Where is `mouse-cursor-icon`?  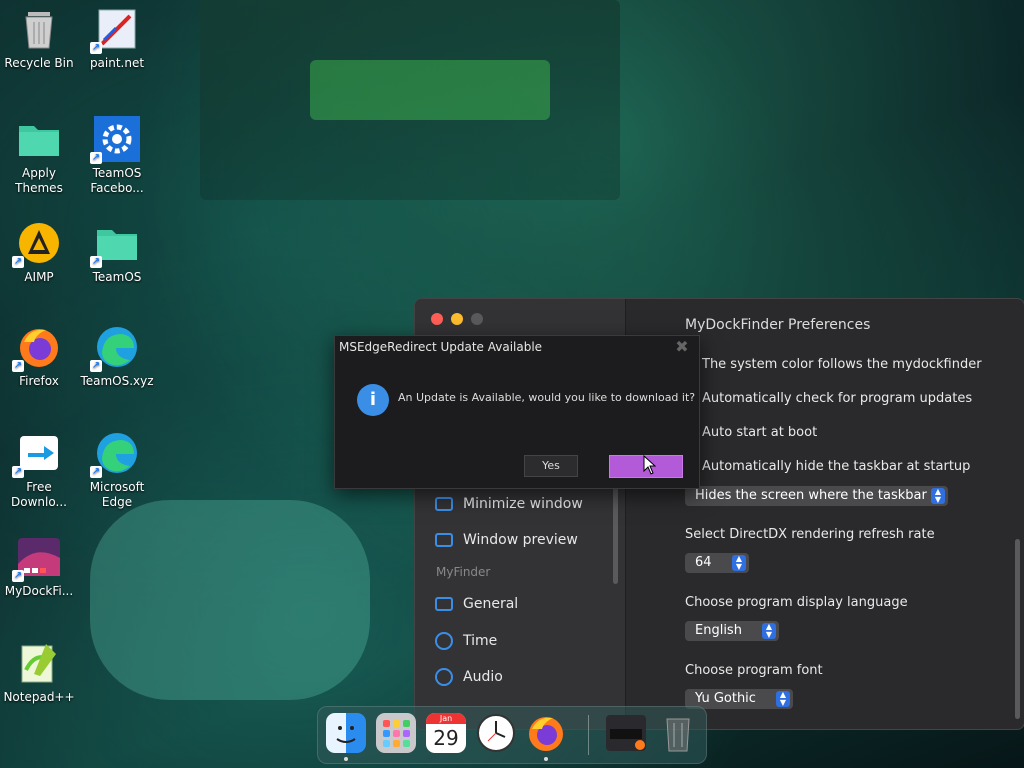 mouse-cursor-icon is located at coordinates (650, 465).